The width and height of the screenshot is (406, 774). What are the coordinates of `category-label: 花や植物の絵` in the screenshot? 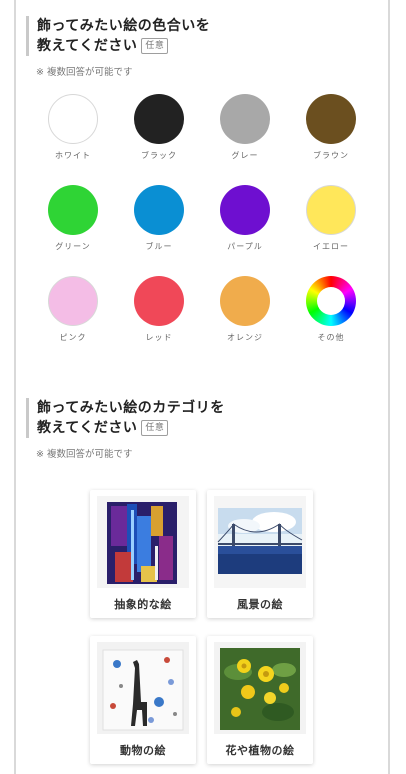 It's located at (260, 750).